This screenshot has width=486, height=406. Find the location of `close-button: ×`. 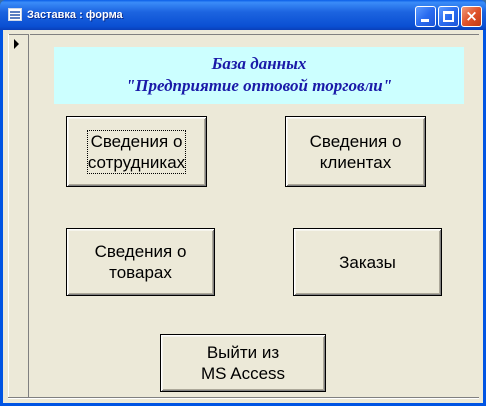

close-button: × is located at coordinates (471, 16).